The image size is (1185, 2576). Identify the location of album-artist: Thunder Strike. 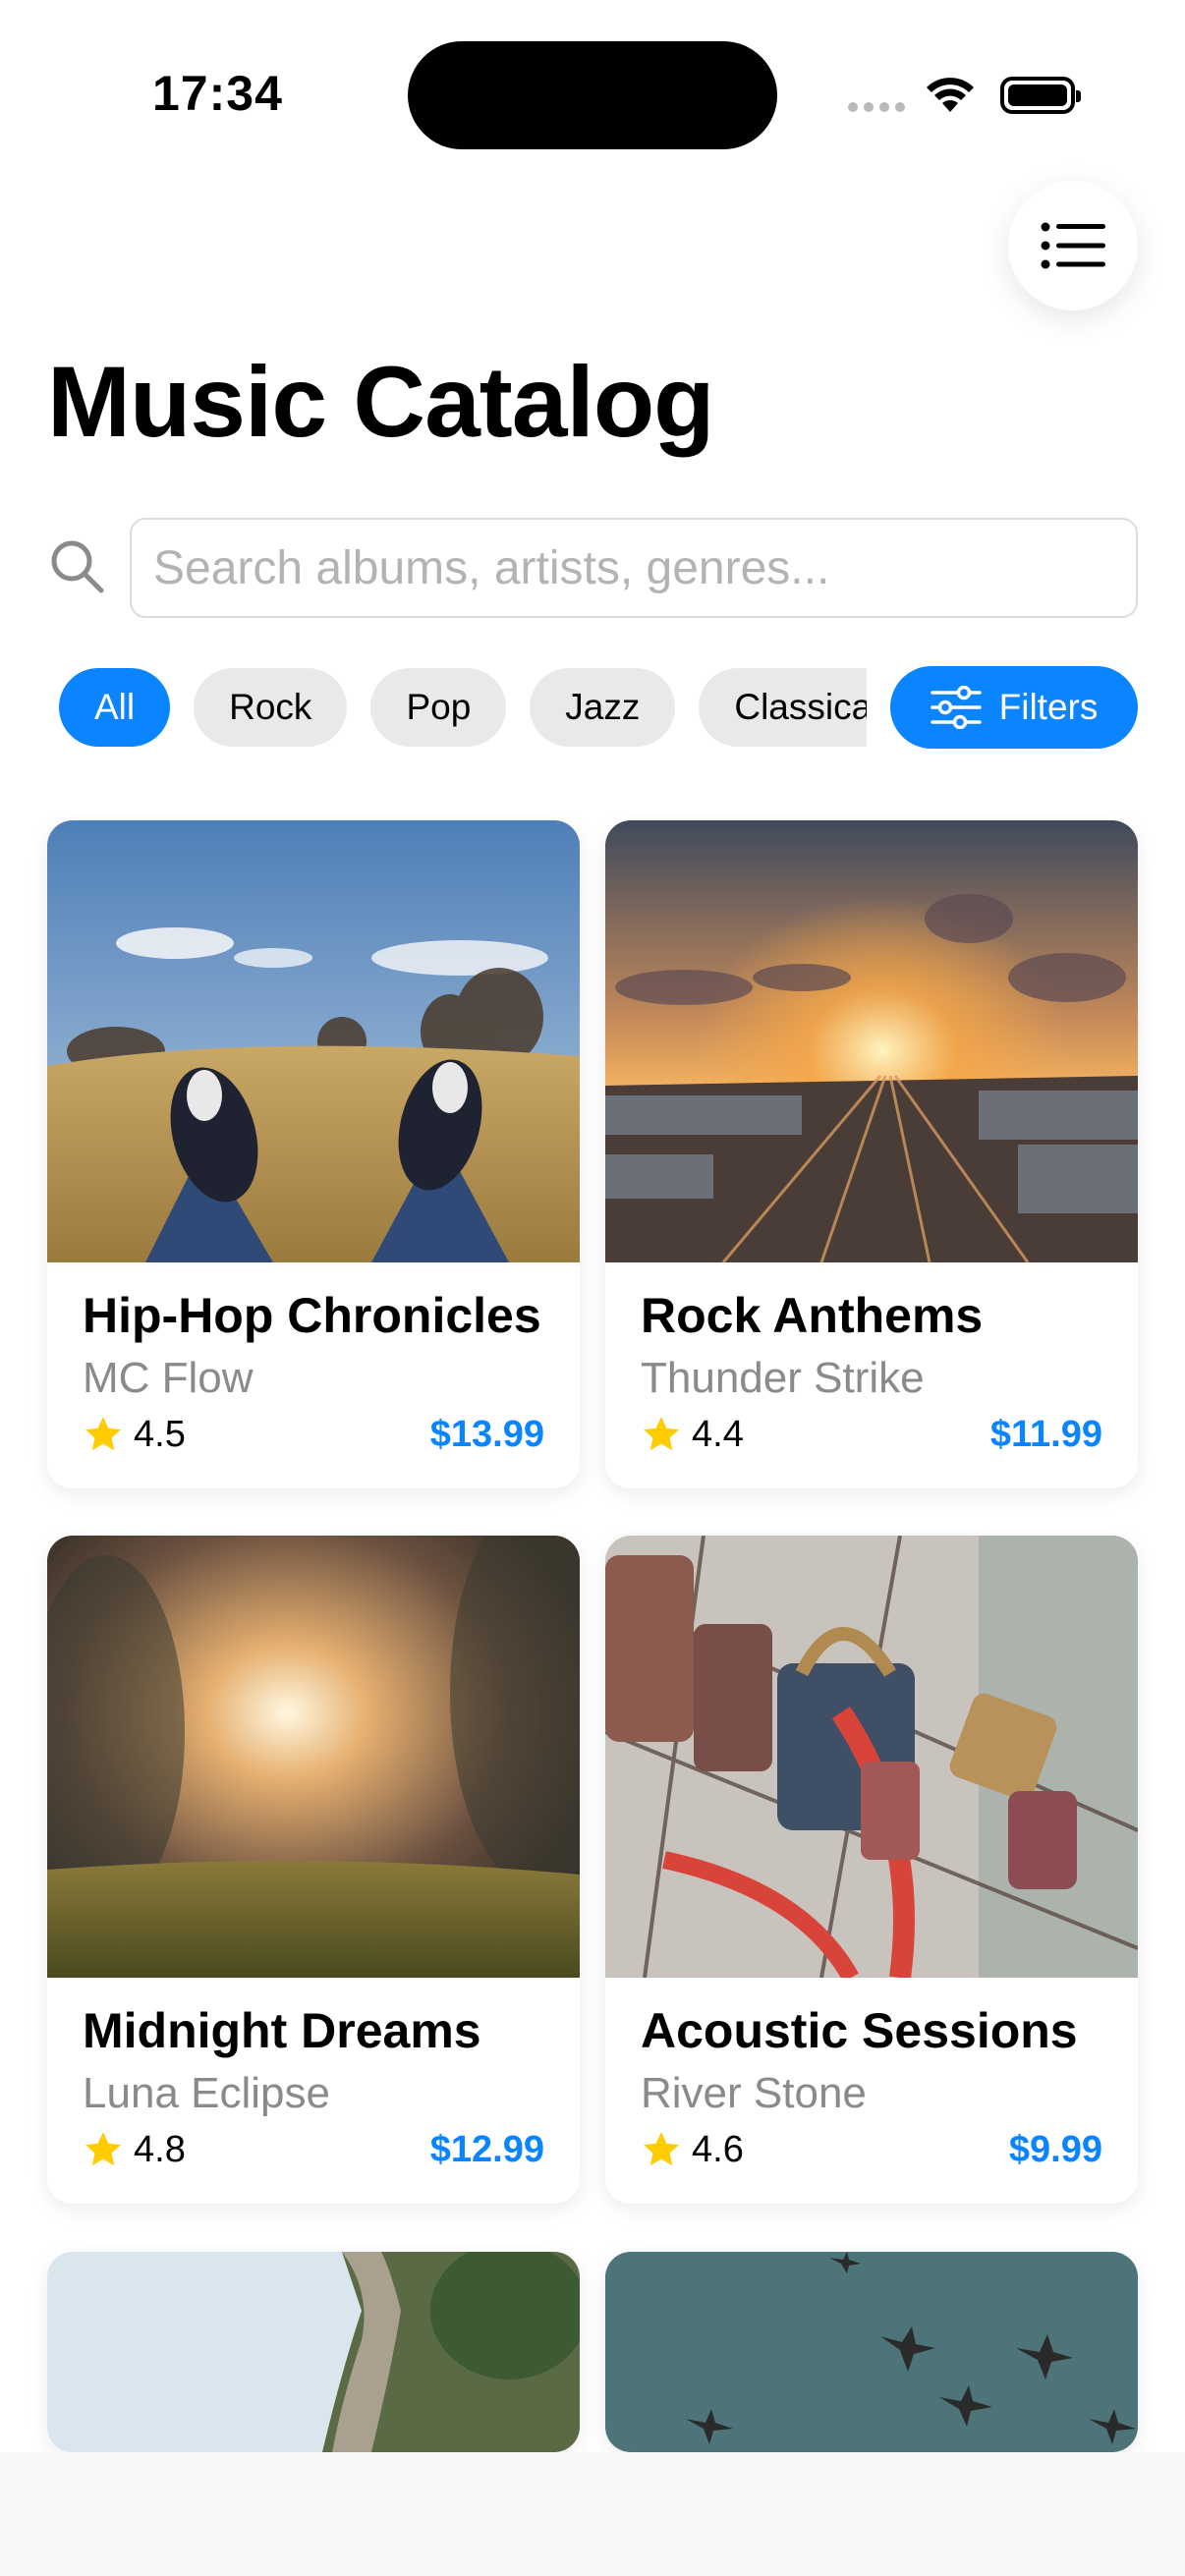
(783, 1377).